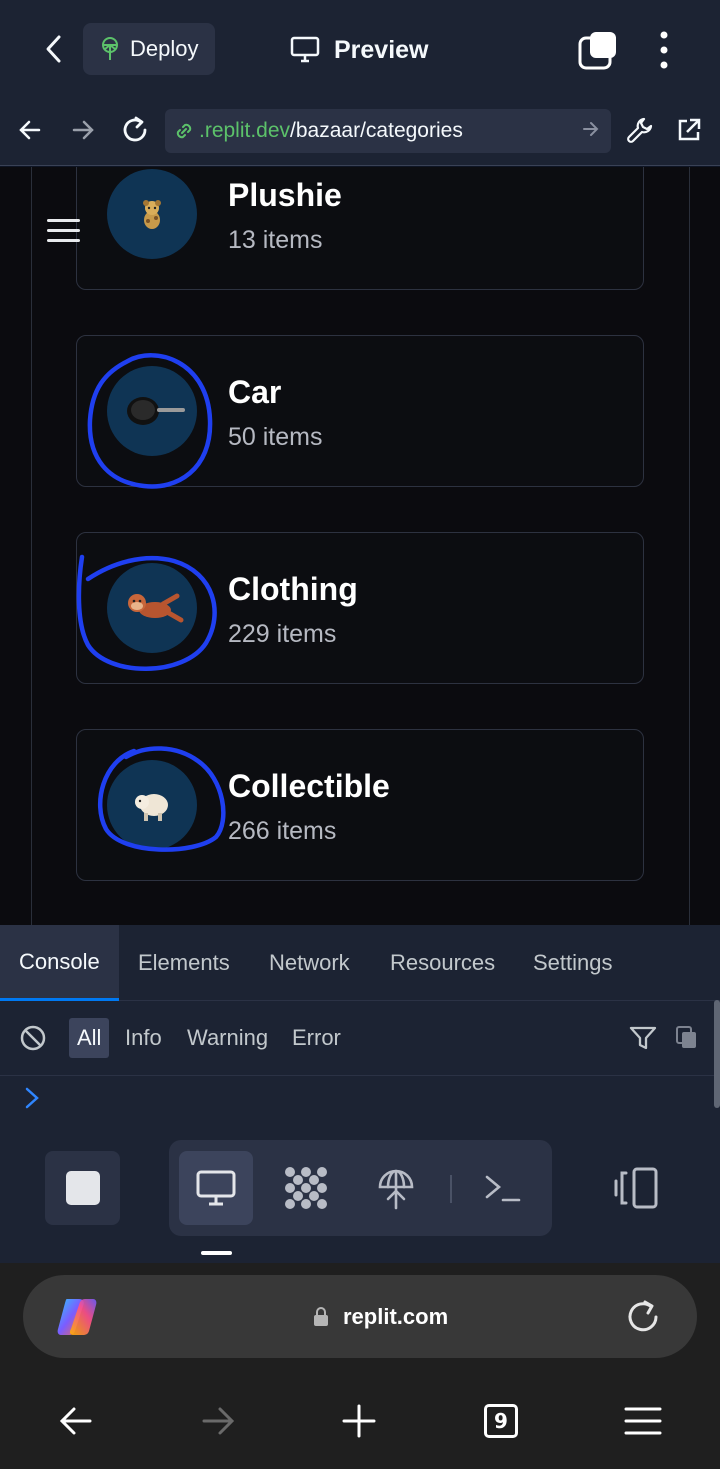 Image resolution: width=720 pixels, height=1469 pixels. I want to click on browser-menu-icon, so click(643, 1421).